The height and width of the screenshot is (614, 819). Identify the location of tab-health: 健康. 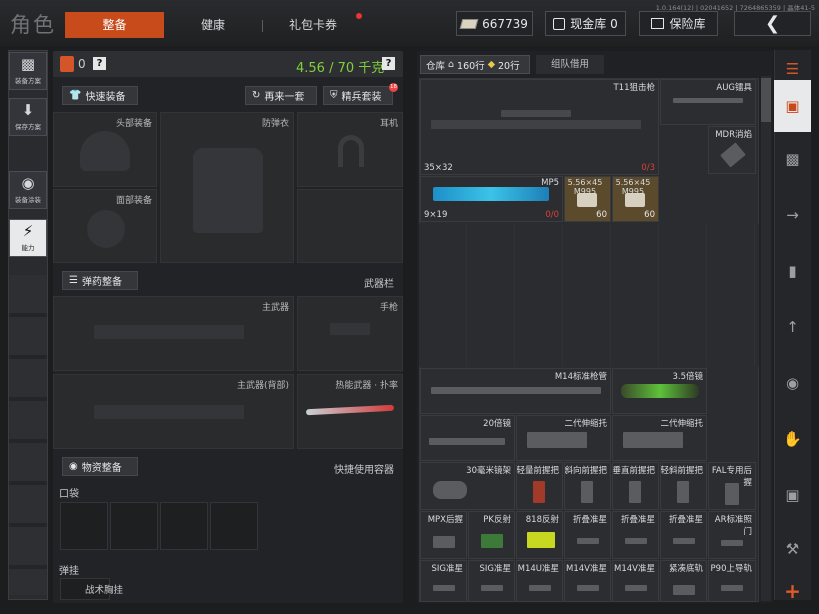
(213, 25).